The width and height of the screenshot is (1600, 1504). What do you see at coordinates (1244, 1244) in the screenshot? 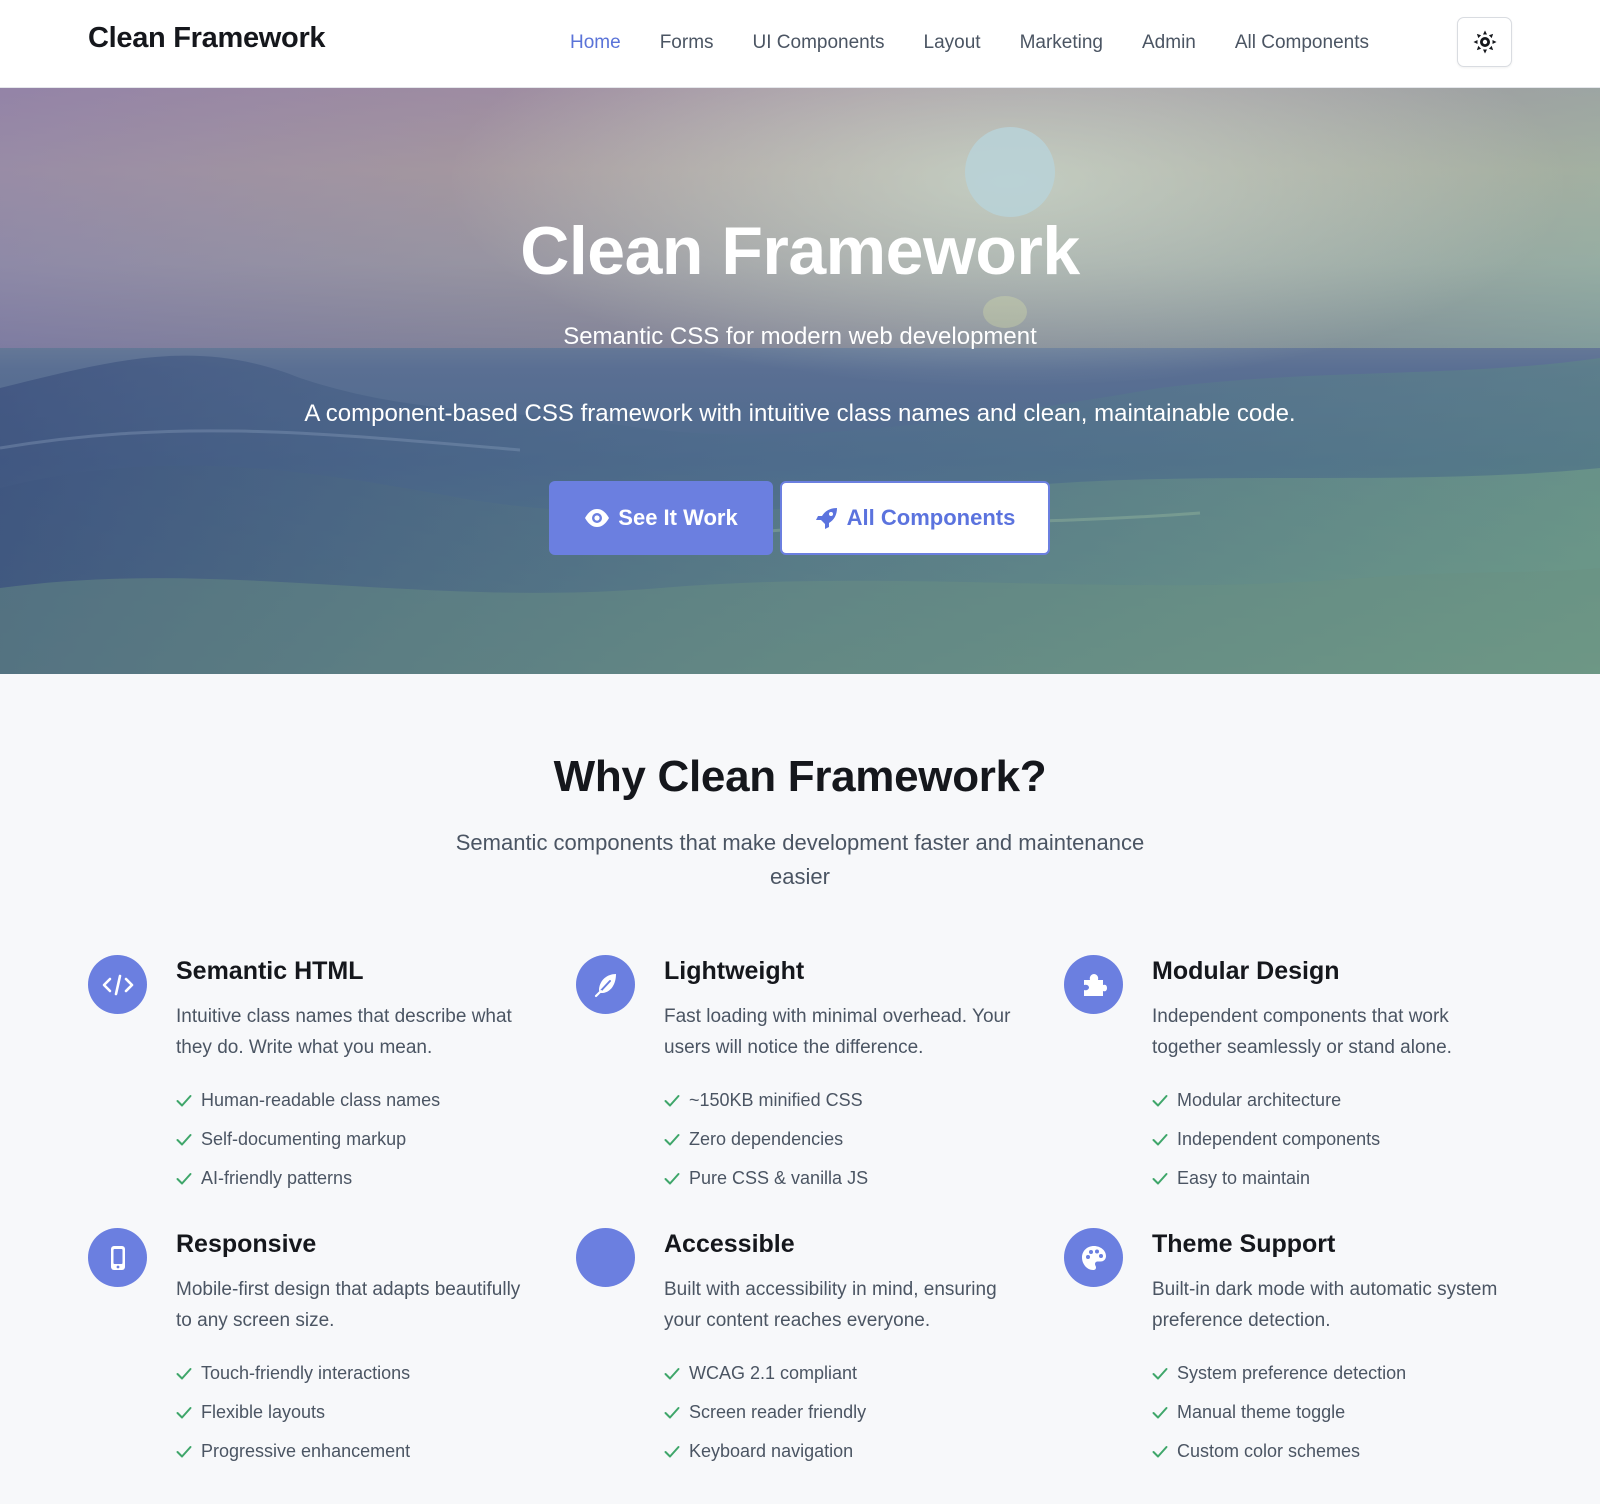
I see `feature-title: Theme Support` at bounding box center [1244, 1244].